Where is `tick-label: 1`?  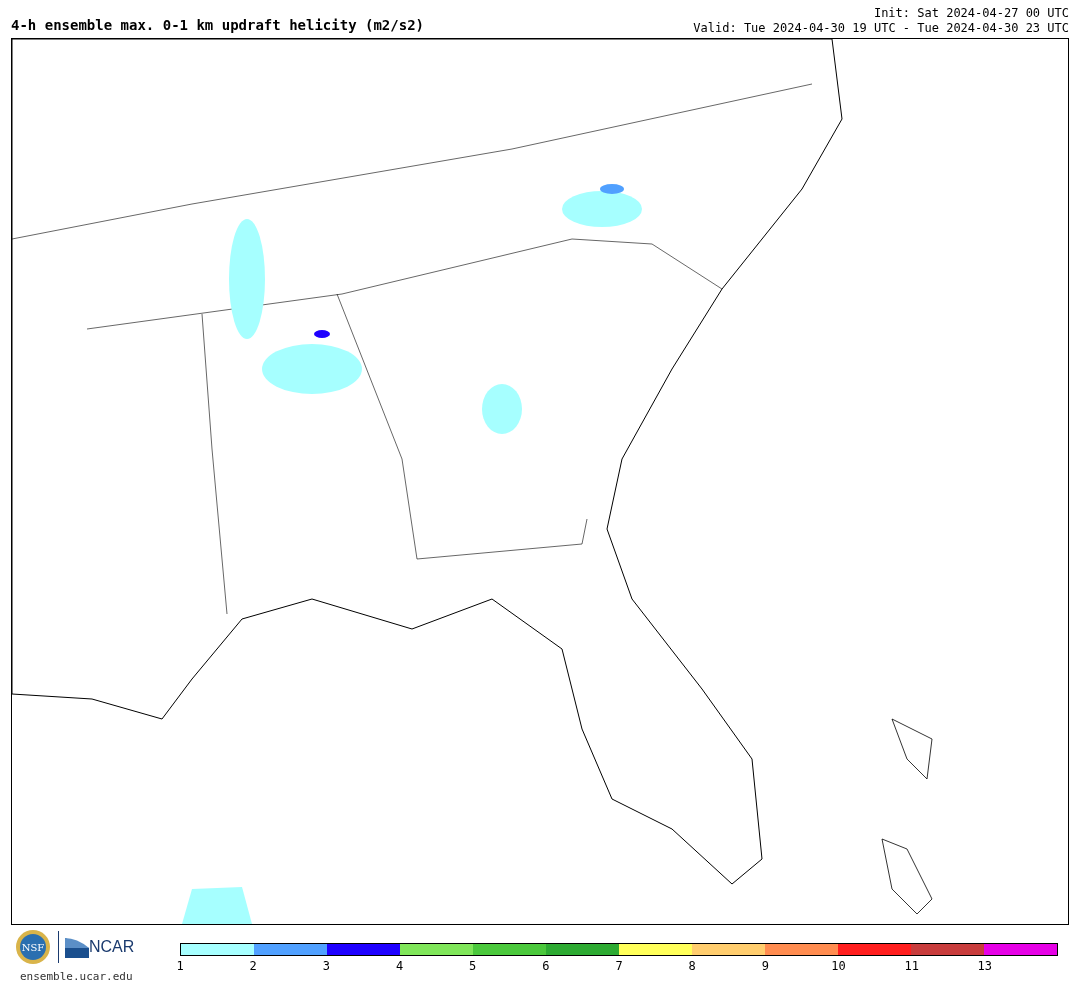 tick-label: 1 is located at coordinates (180, 966).